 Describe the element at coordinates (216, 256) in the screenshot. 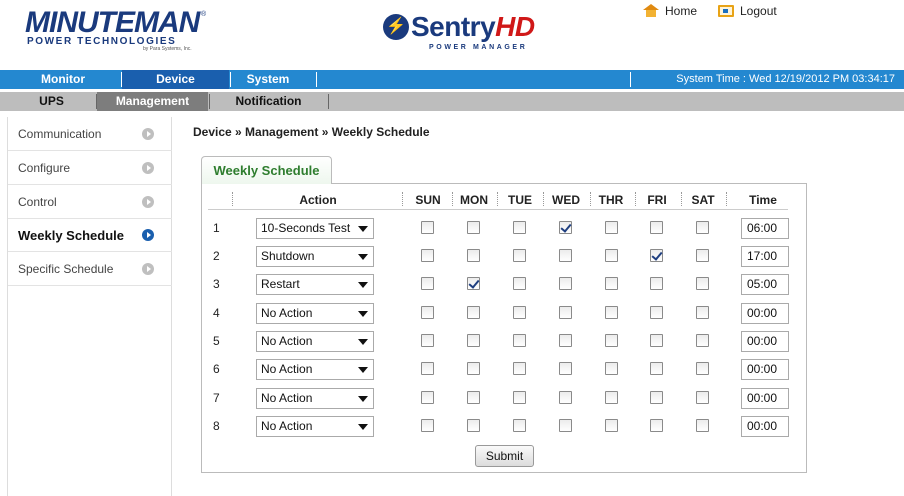

I see `row-number: 2` at that location.